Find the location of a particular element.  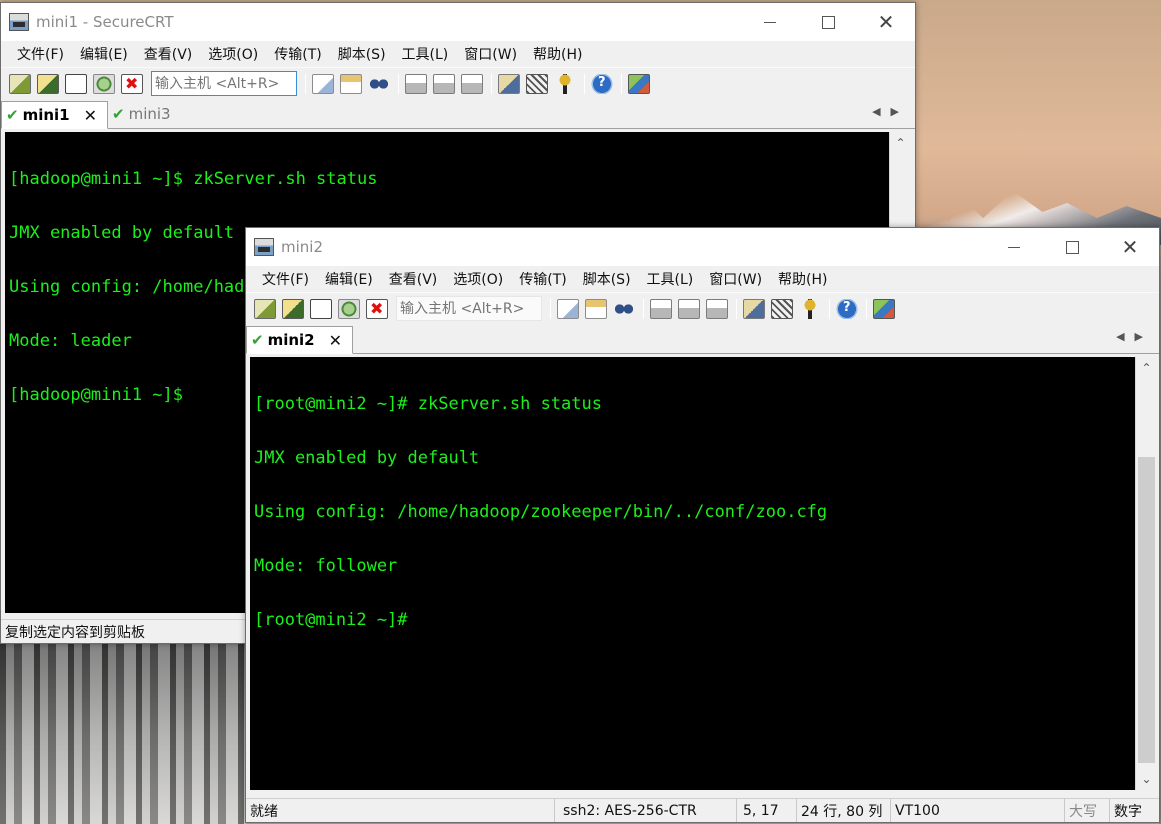

status-ready: 就绪 is located at coordinates (264, 811).